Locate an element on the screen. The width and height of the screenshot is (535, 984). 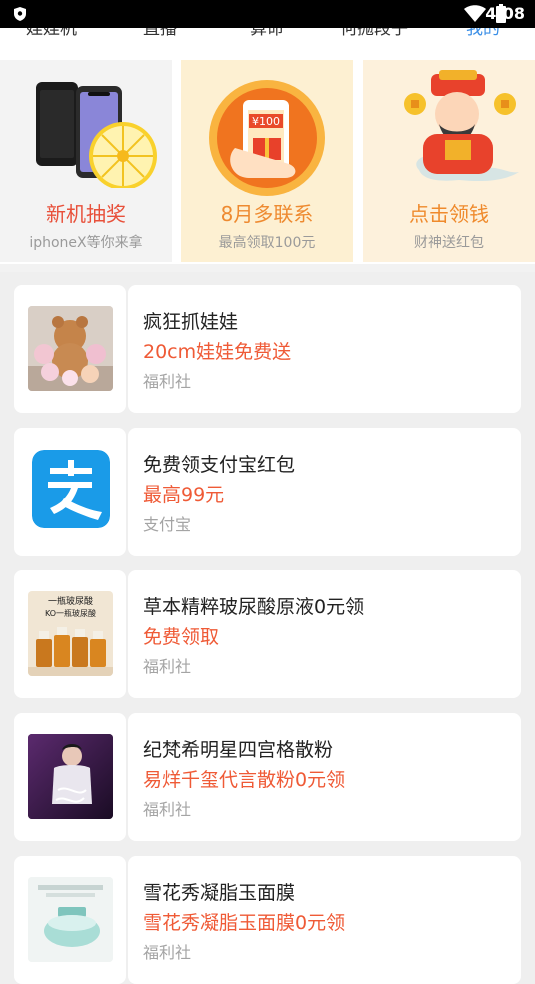
banner-title: 点击领钱 is located at coordinates (449, 214).